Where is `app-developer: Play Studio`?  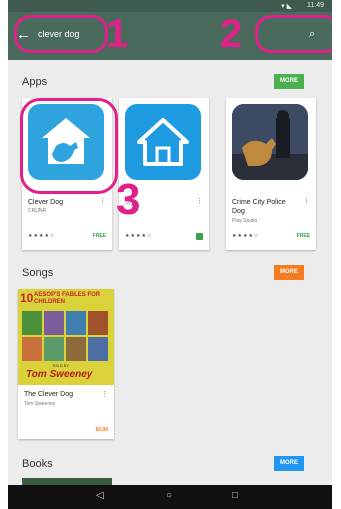 app-developer: Play Studio is located at coordinates (245, 221).